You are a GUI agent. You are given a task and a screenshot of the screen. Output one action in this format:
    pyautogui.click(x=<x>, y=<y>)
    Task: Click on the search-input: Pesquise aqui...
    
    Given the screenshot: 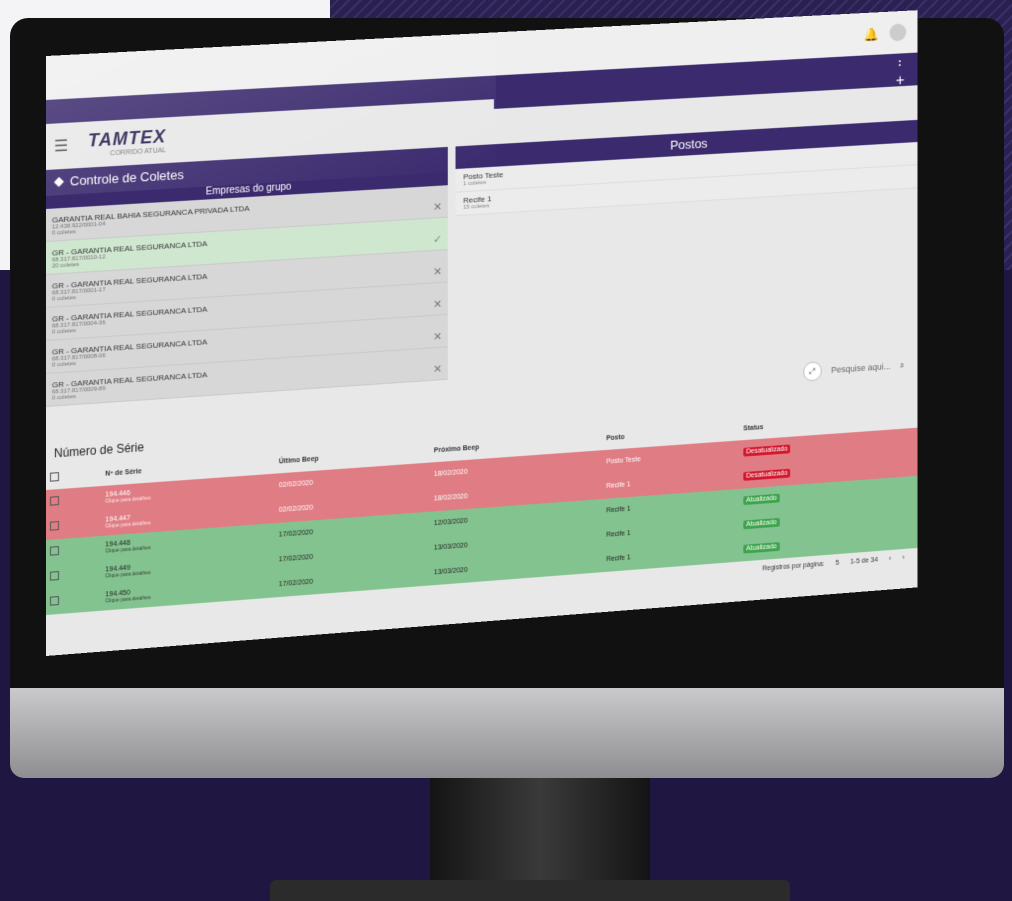 What is the action you would take?
    pyautogui.click(x=860, y=368)
    